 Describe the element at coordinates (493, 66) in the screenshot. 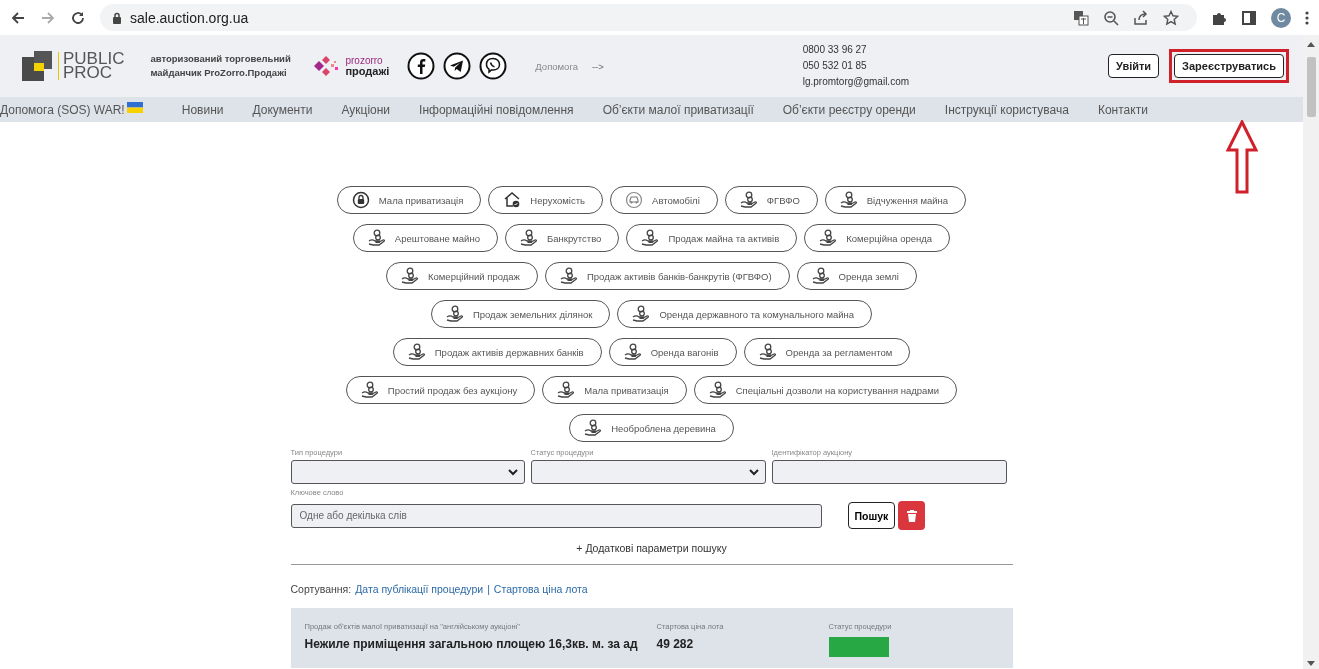

I see `viber-icon` at that location.